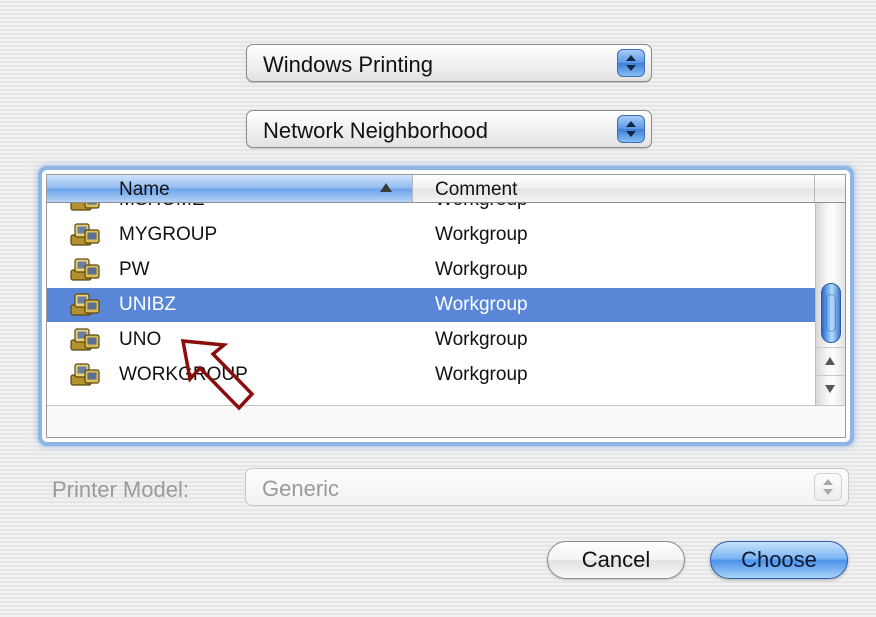 This screenshot has height=617, width=876. Describe the element at coordinates (431, 210) in the screenshot. I see `table-row: MSHOME Workgroup` at that location.